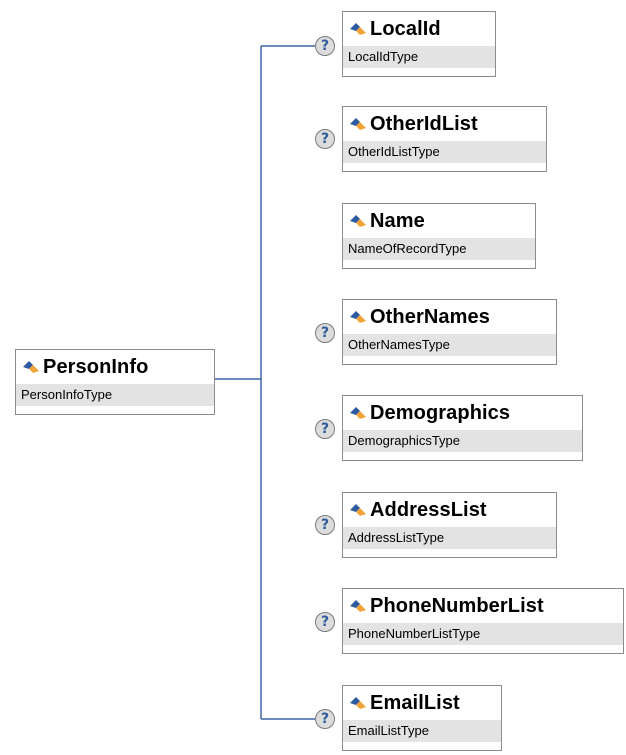 The height and width of the screenshot is (755, 626). What do you see at coordinates (430, 316) in the screenshot?
I see `element-name: OtherNames` at bounding box center [430, 316].